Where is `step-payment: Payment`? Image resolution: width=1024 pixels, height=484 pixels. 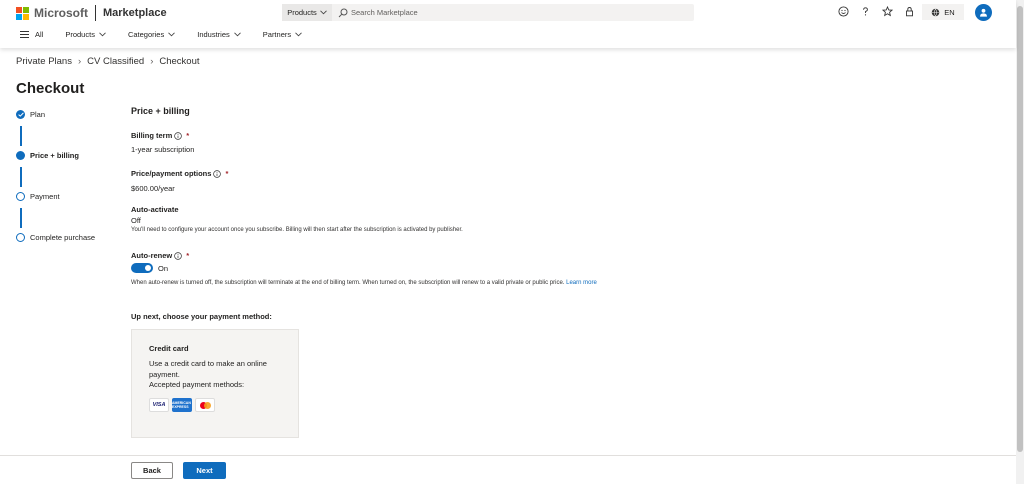 step-payment: Payment is located at coordinates (38, 196).